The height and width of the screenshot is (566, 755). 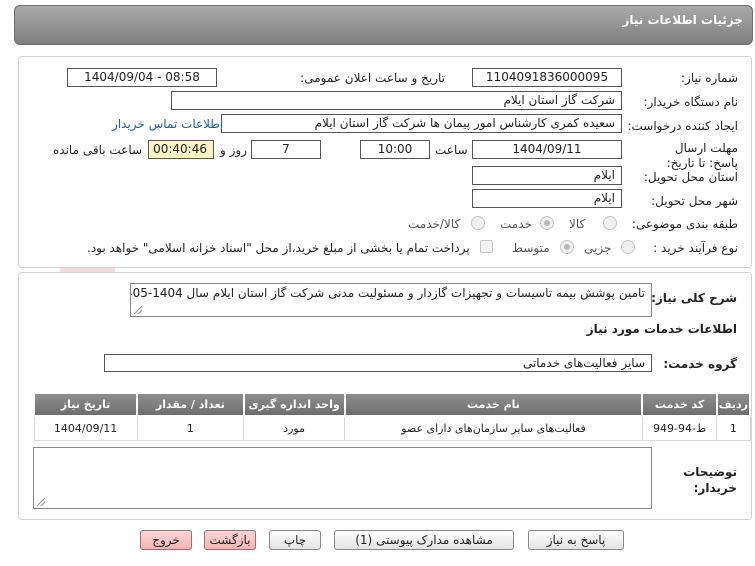 What do you see at coordinates (167, 124) in the screenshot?
I see `buyer-contact-link: اطلاعات تماس خریدار` at bounding box center [167, 124].